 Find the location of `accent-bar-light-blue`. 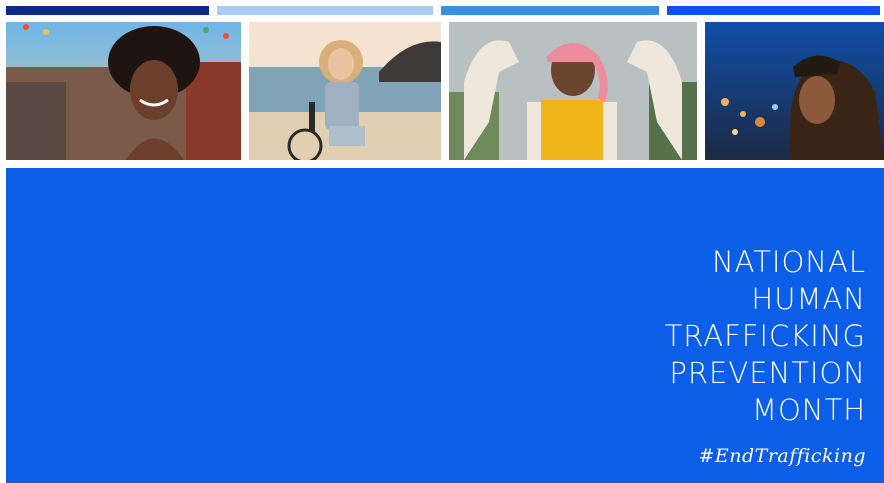

accent-bar-light-blue is located at coordinates (325, 10).